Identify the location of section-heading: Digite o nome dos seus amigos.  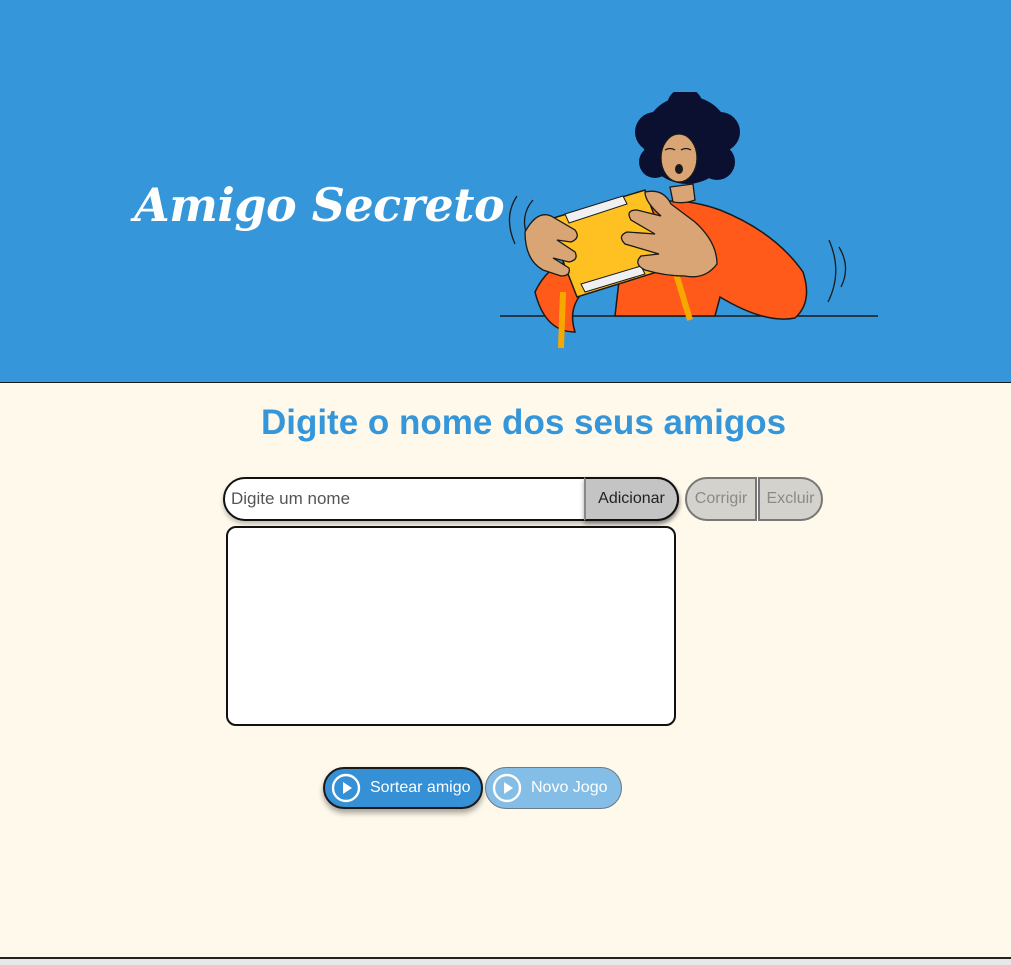
(523, 422).